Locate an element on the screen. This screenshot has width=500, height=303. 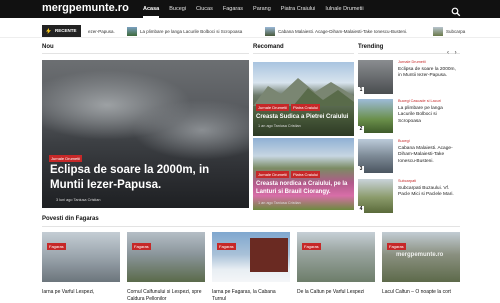
section-title-recomand: Recomand is located at coordinates (268, 47).